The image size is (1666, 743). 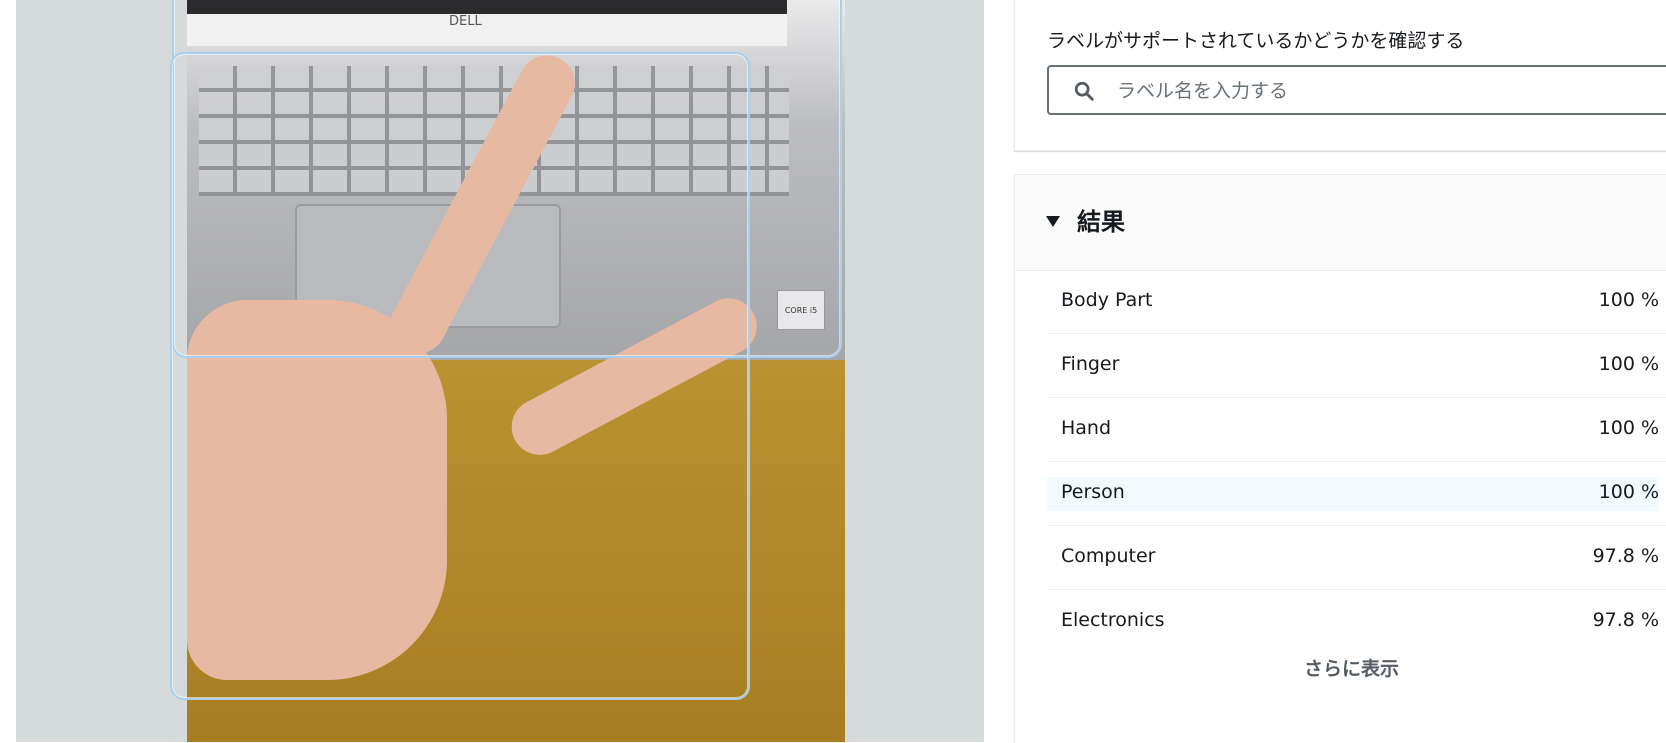 What do you see at coordinates (1090, 364) in the screenshot?
I see `result-label-name: Finger` at bounding box center [1090, 364].